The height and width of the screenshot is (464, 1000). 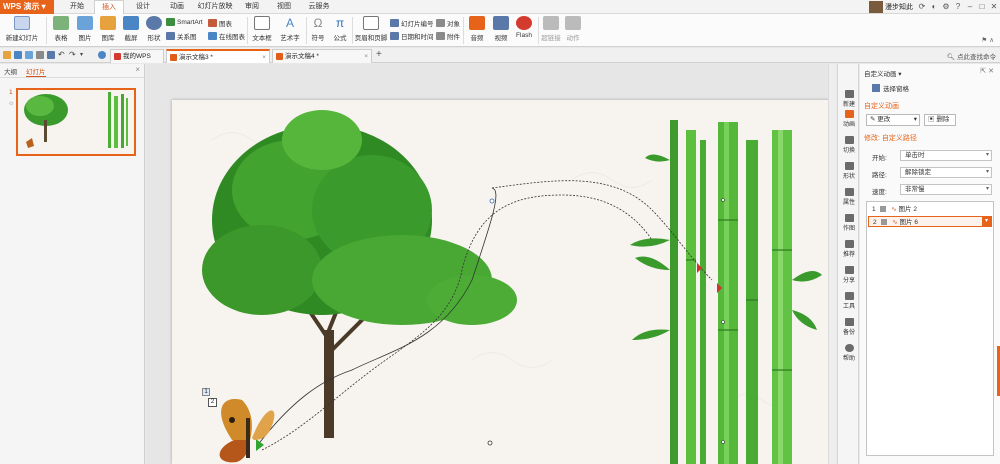 I want to click on user-name: 漫步知此, so click(x=899, y=7).